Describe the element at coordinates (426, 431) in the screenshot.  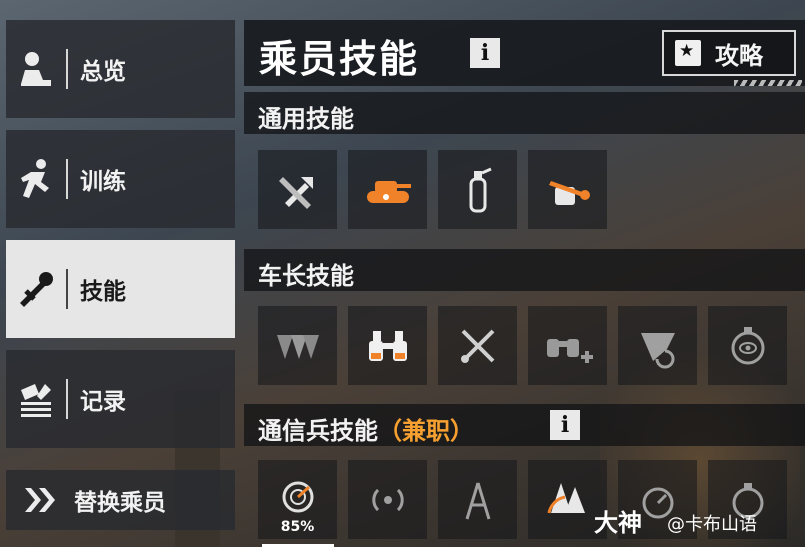
I see `section-subtitle: （兼职）` at that location.